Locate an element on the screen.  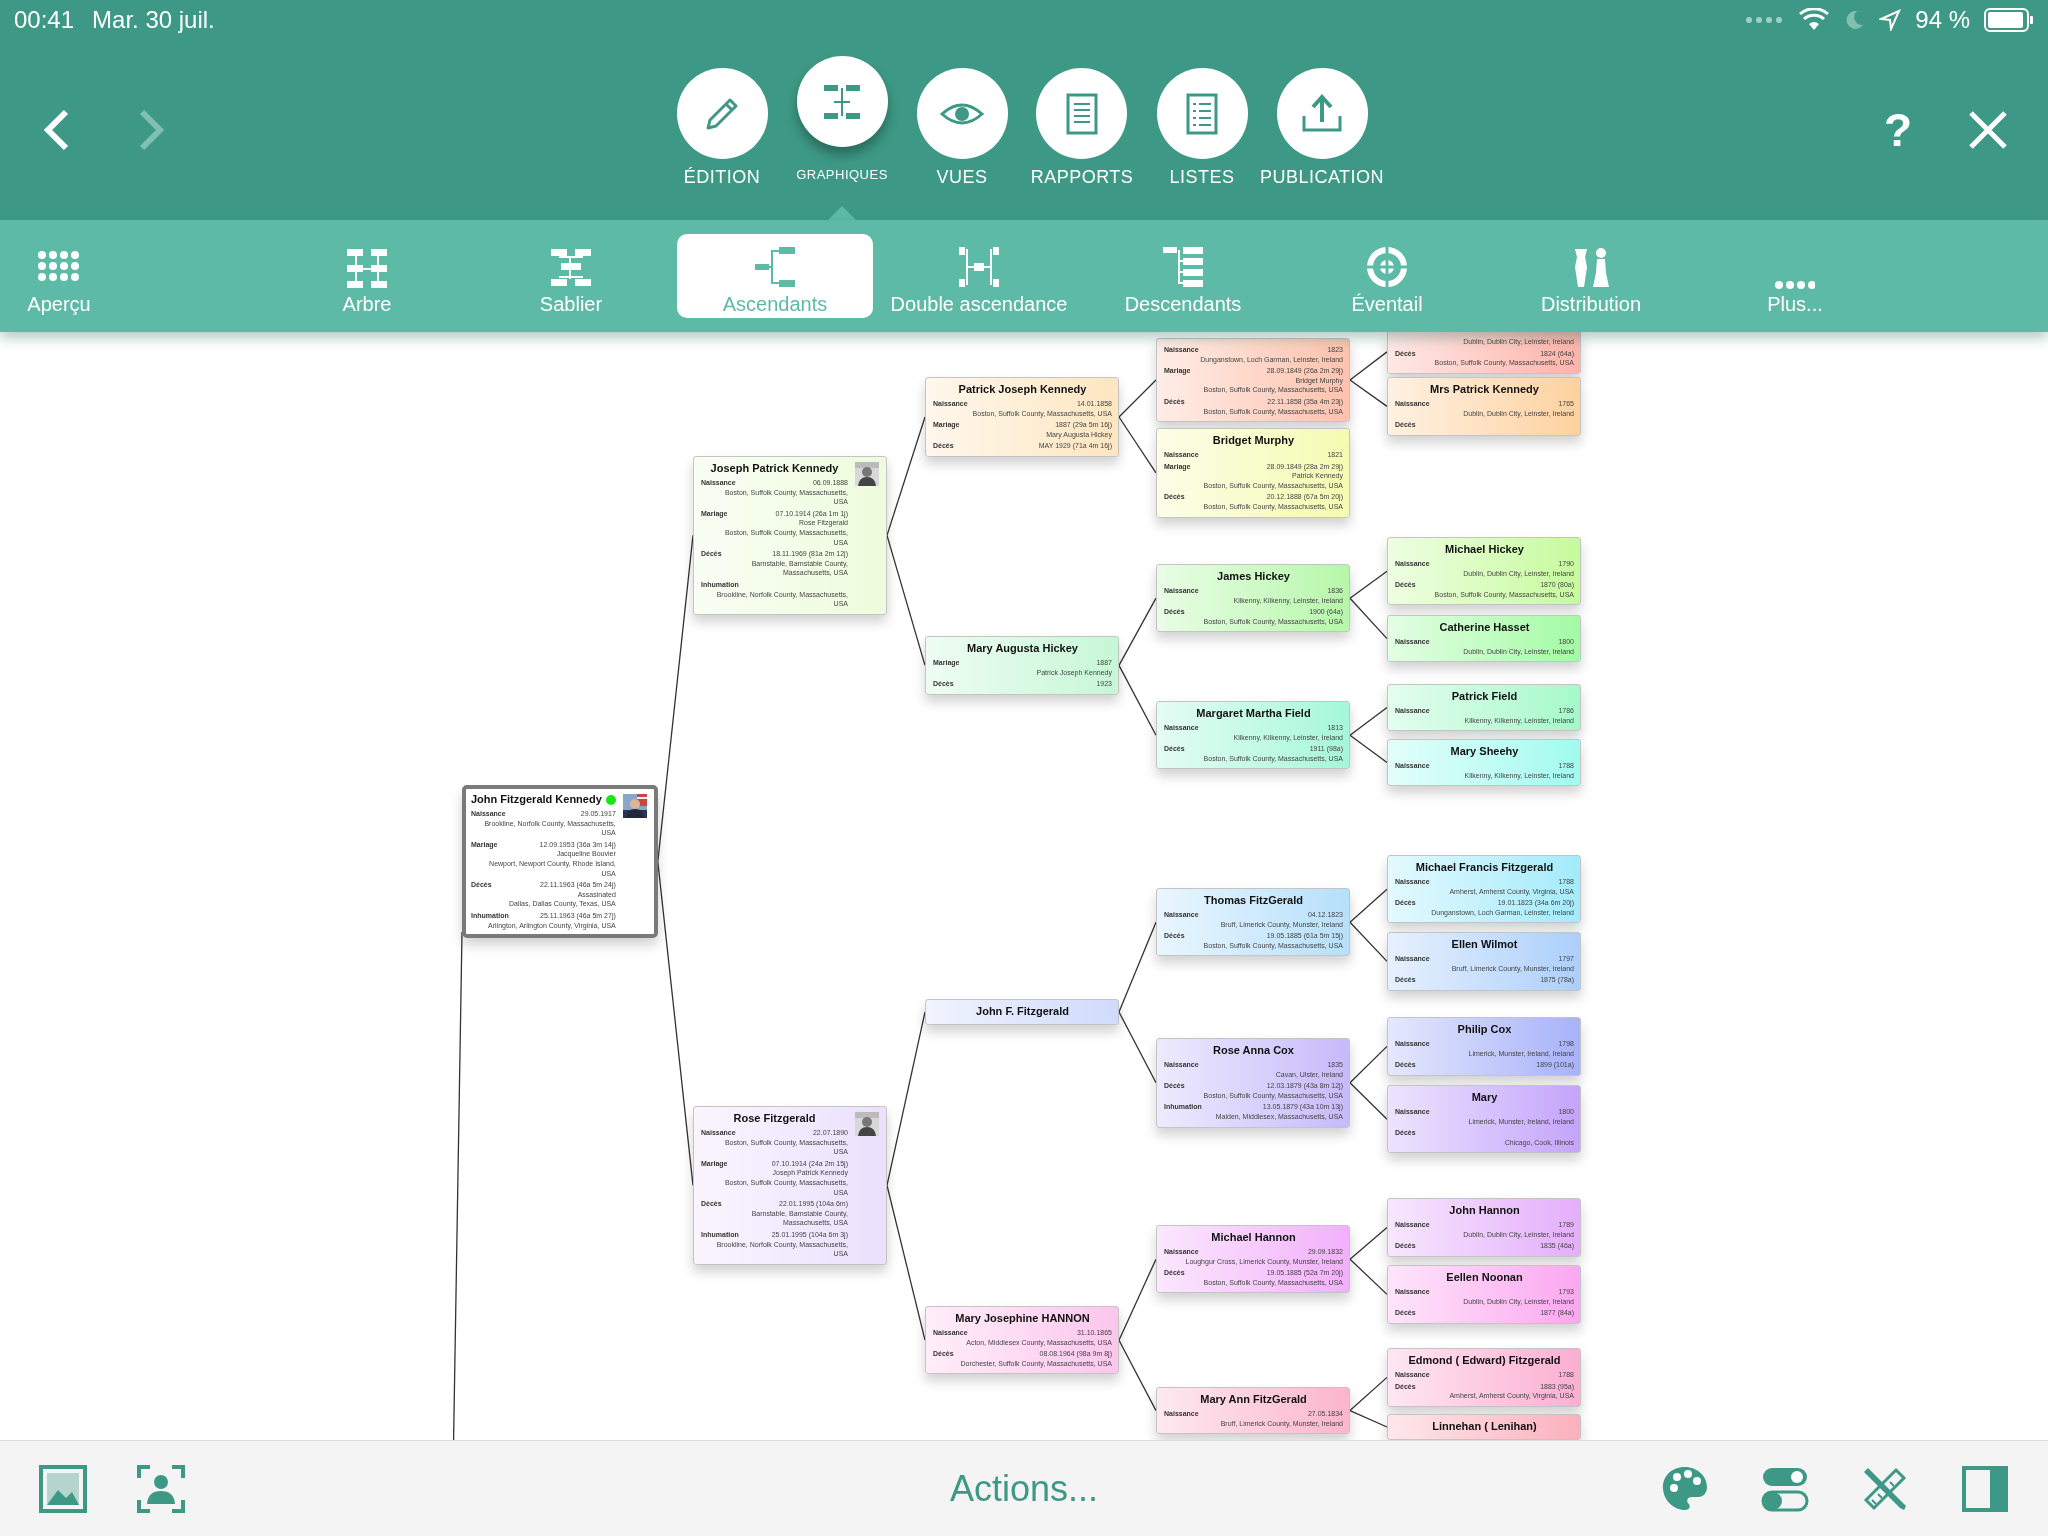
person-name: Patrick Joseph Kennedy is located at coordinates (1022, 389).